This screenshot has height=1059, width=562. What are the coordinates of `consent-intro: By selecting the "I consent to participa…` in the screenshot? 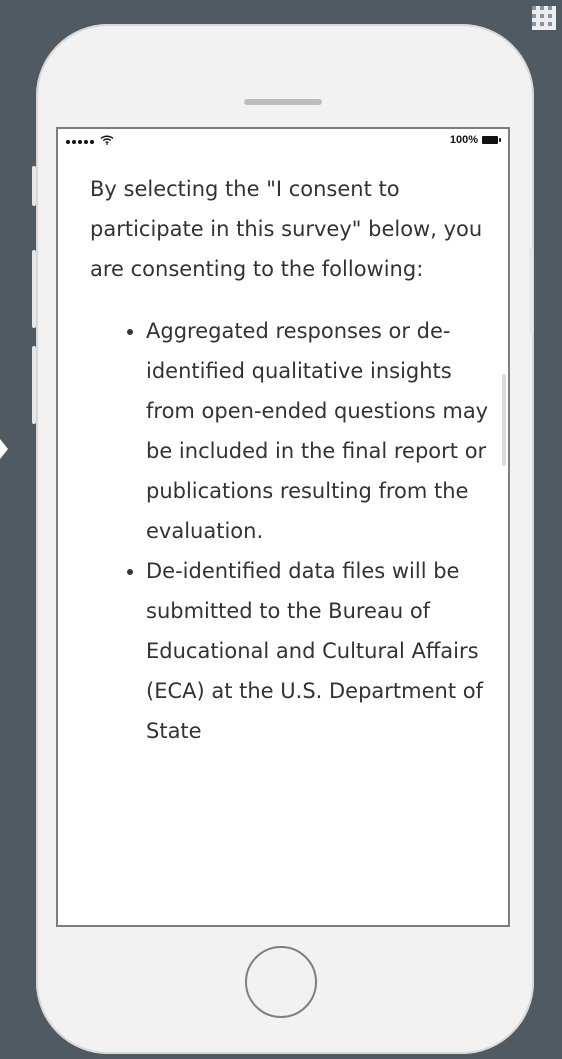 It's located at (286, 229).